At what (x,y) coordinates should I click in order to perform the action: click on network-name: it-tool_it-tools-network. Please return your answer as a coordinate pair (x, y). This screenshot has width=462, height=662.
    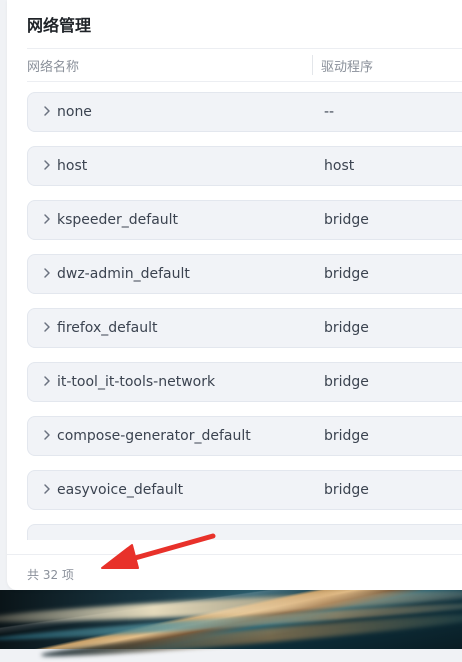
    Looking at the image, I should click on (136, 382).